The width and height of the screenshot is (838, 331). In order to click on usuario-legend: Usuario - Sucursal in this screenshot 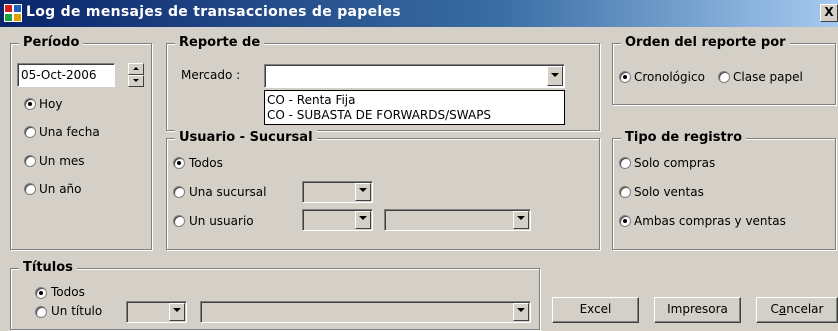, I will do `click(246, 137)`.